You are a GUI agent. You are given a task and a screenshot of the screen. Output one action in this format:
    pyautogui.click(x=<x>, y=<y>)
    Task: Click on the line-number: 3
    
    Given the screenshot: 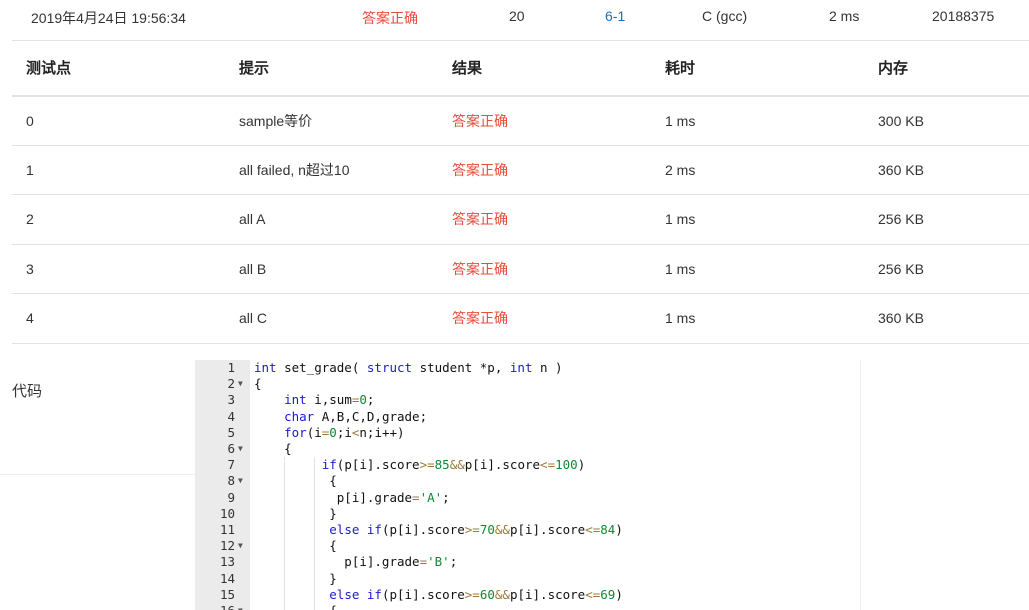 What is the action you would take?
    pyautogui.click(x=231, y=400)
    